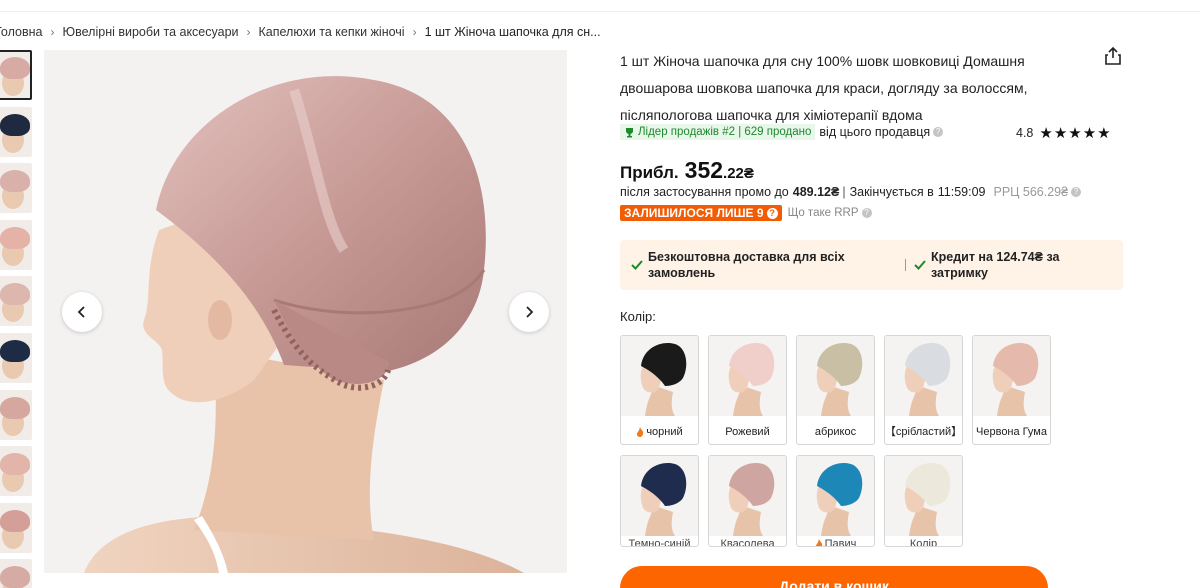  I want to click on star-rating-icon: ★★★★★, so click(1075, 133).